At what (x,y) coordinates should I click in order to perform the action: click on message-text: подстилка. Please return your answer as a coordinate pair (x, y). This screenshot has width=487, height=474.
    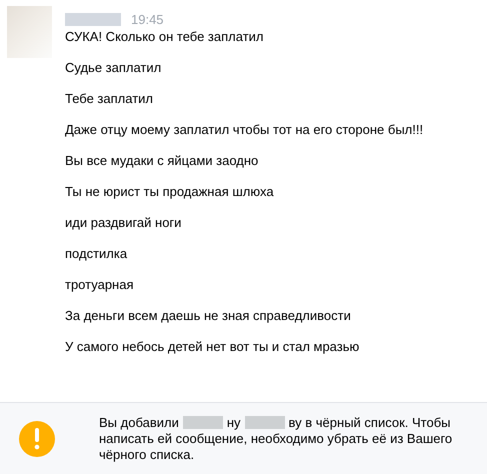
    Looking at the image, I should click on (96, 254).